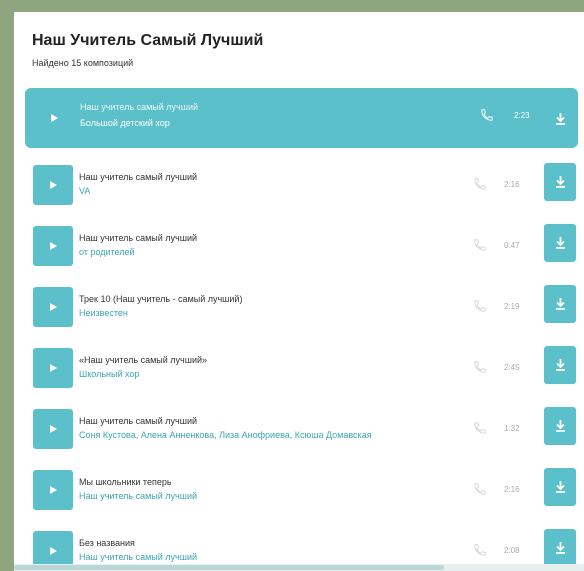 Image resolution: width=584 pixels, height=571 pixels. What do you see at coordinates (512, 306) in the screenshot?
I see `track-duration: 2:19` at bounding box center [512, 306].